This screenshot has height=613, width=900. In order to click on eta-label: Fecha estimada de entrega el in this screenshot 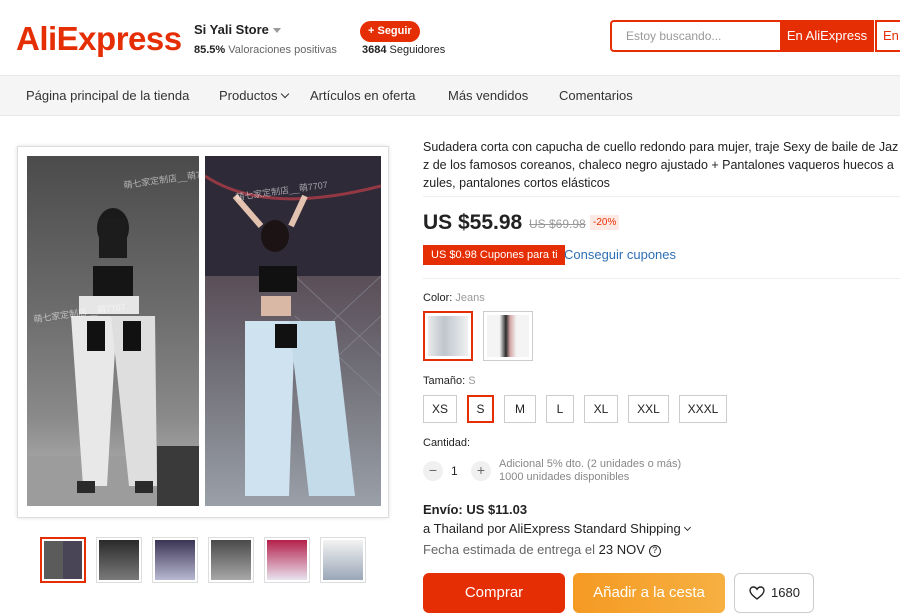, I will do `click(509, 549)`.